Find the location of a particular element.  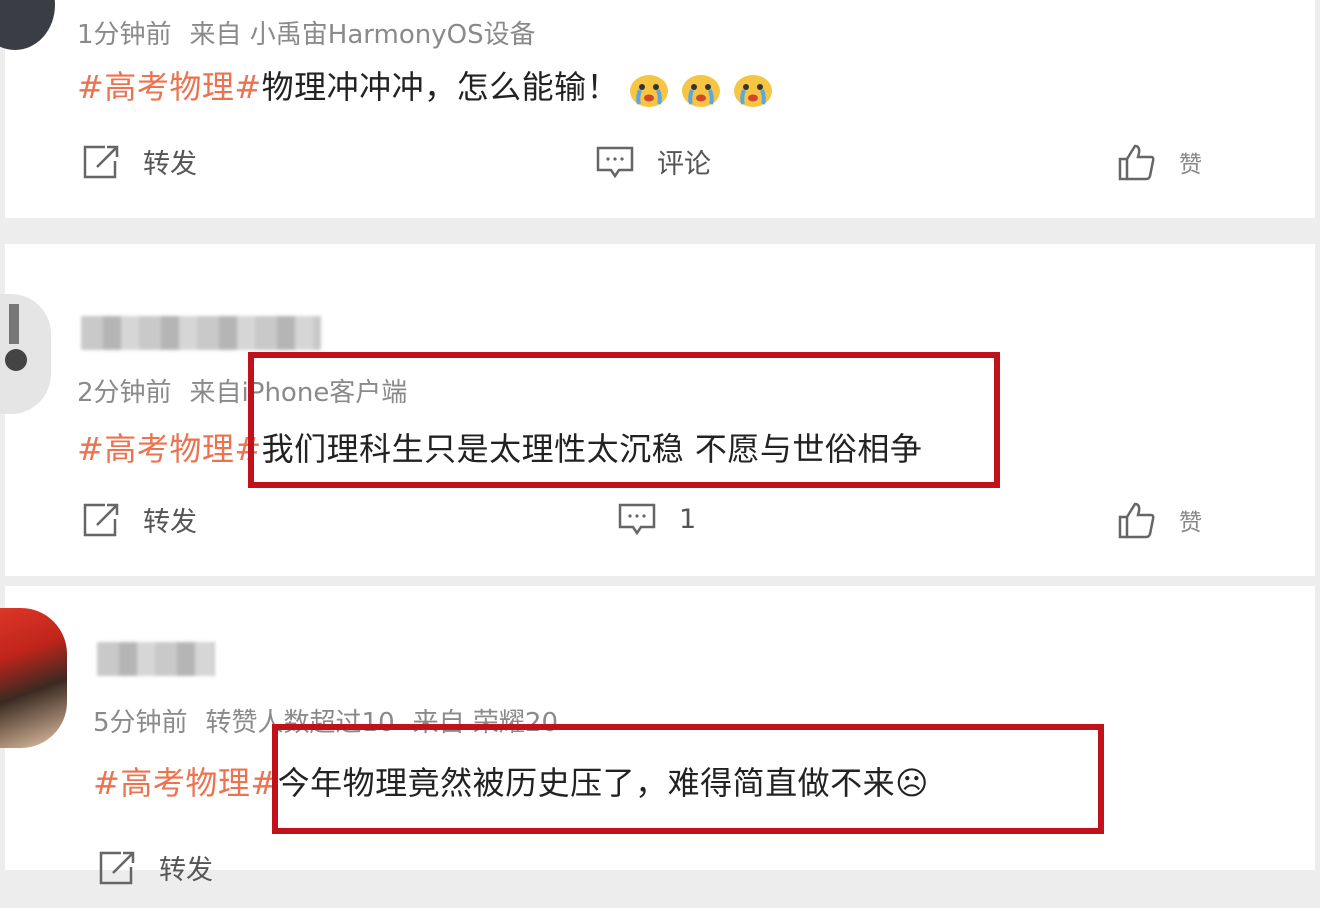

post-content: #高考物理#物理冲冲冲，怎么能输！ is located at coordinates (426, 85).